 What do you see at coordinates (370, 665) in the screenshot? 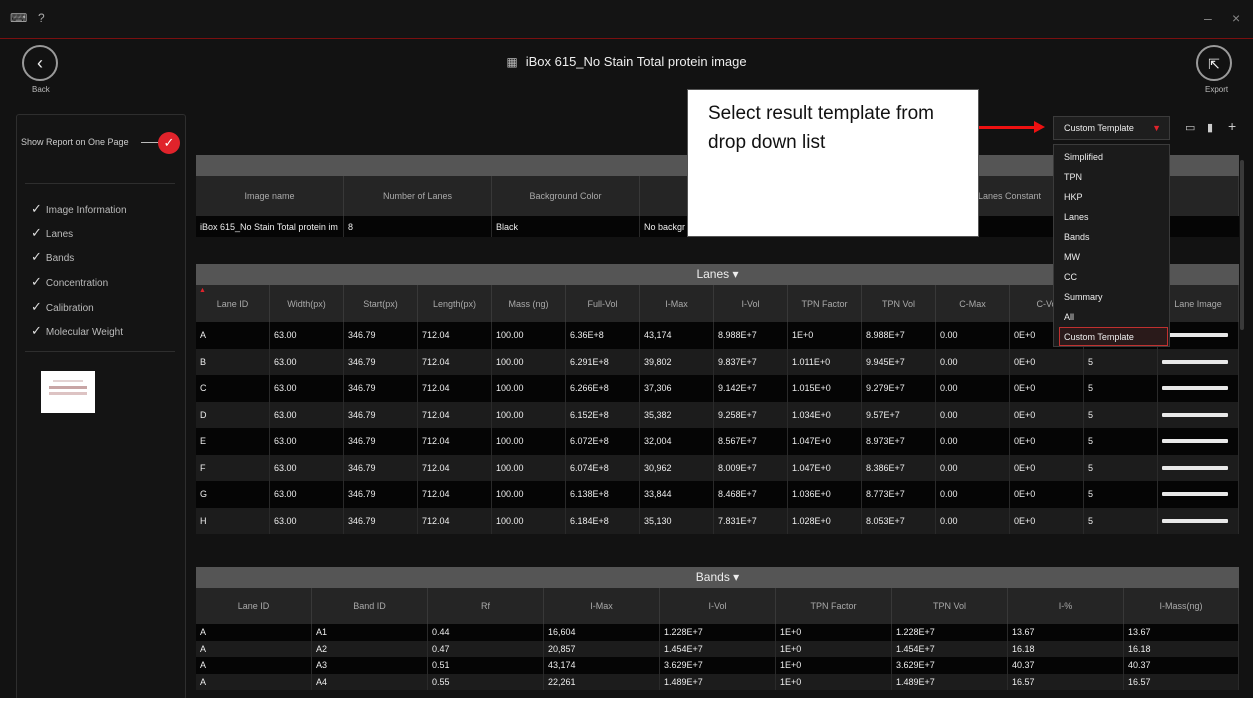
I see `table-cell: A3` at bounding box center [370, 665].